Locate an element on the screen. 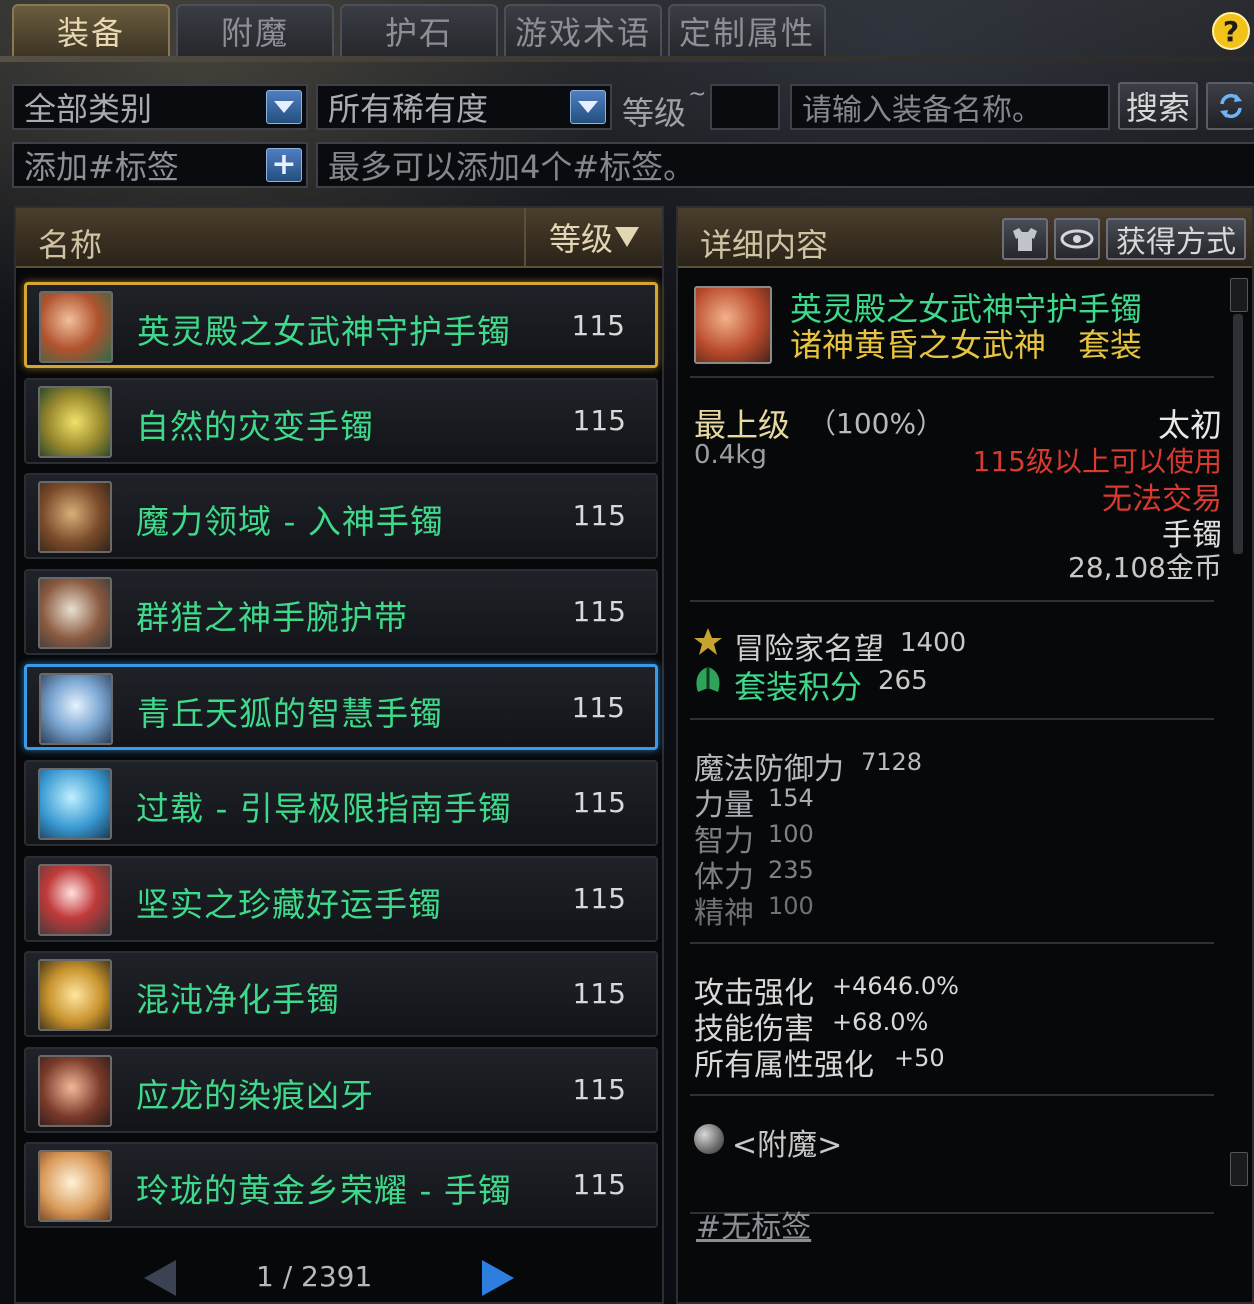 The image size is (1254, 1304). bonus-value: +4646.0% is located at coordinates (895, 986).